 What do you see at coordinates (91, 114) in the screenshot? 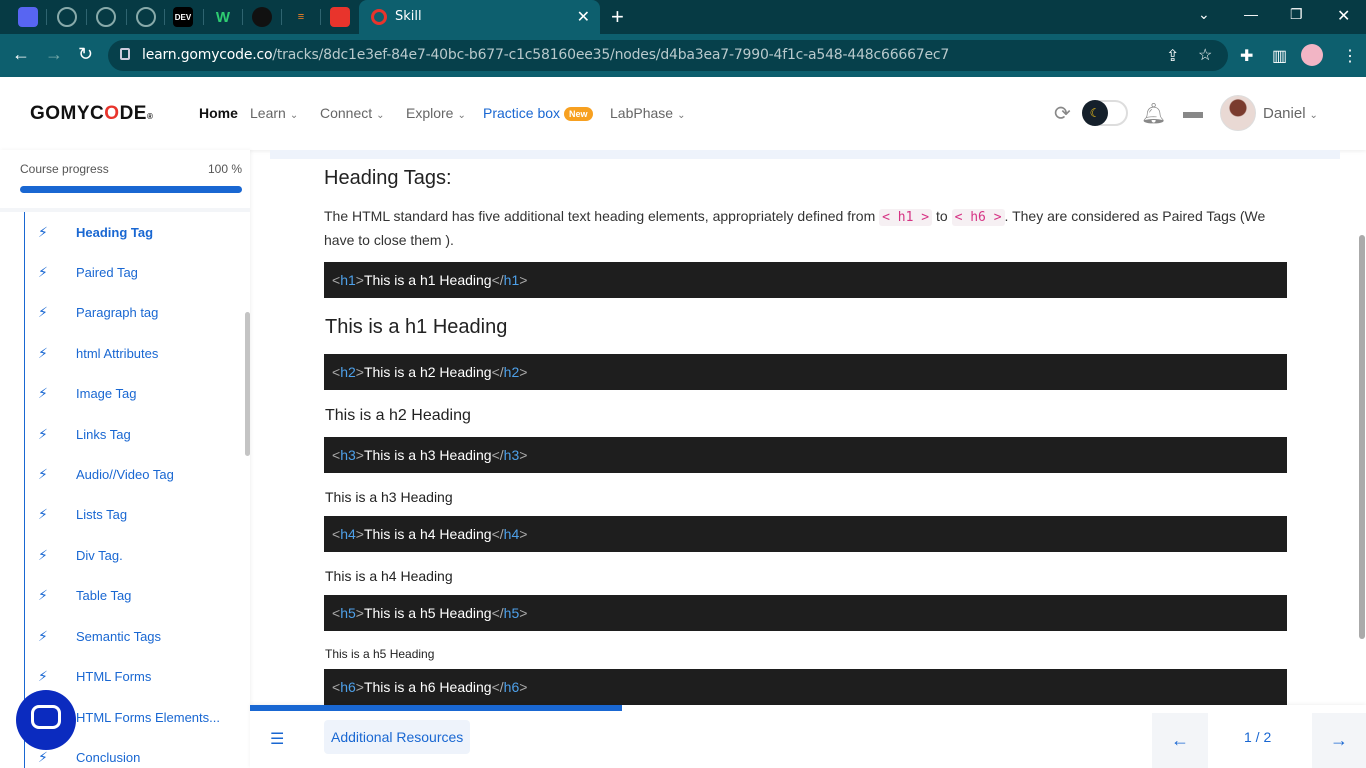
I see `gomycode-logo: GOMYCODE®` at bounding box center [91, 114].